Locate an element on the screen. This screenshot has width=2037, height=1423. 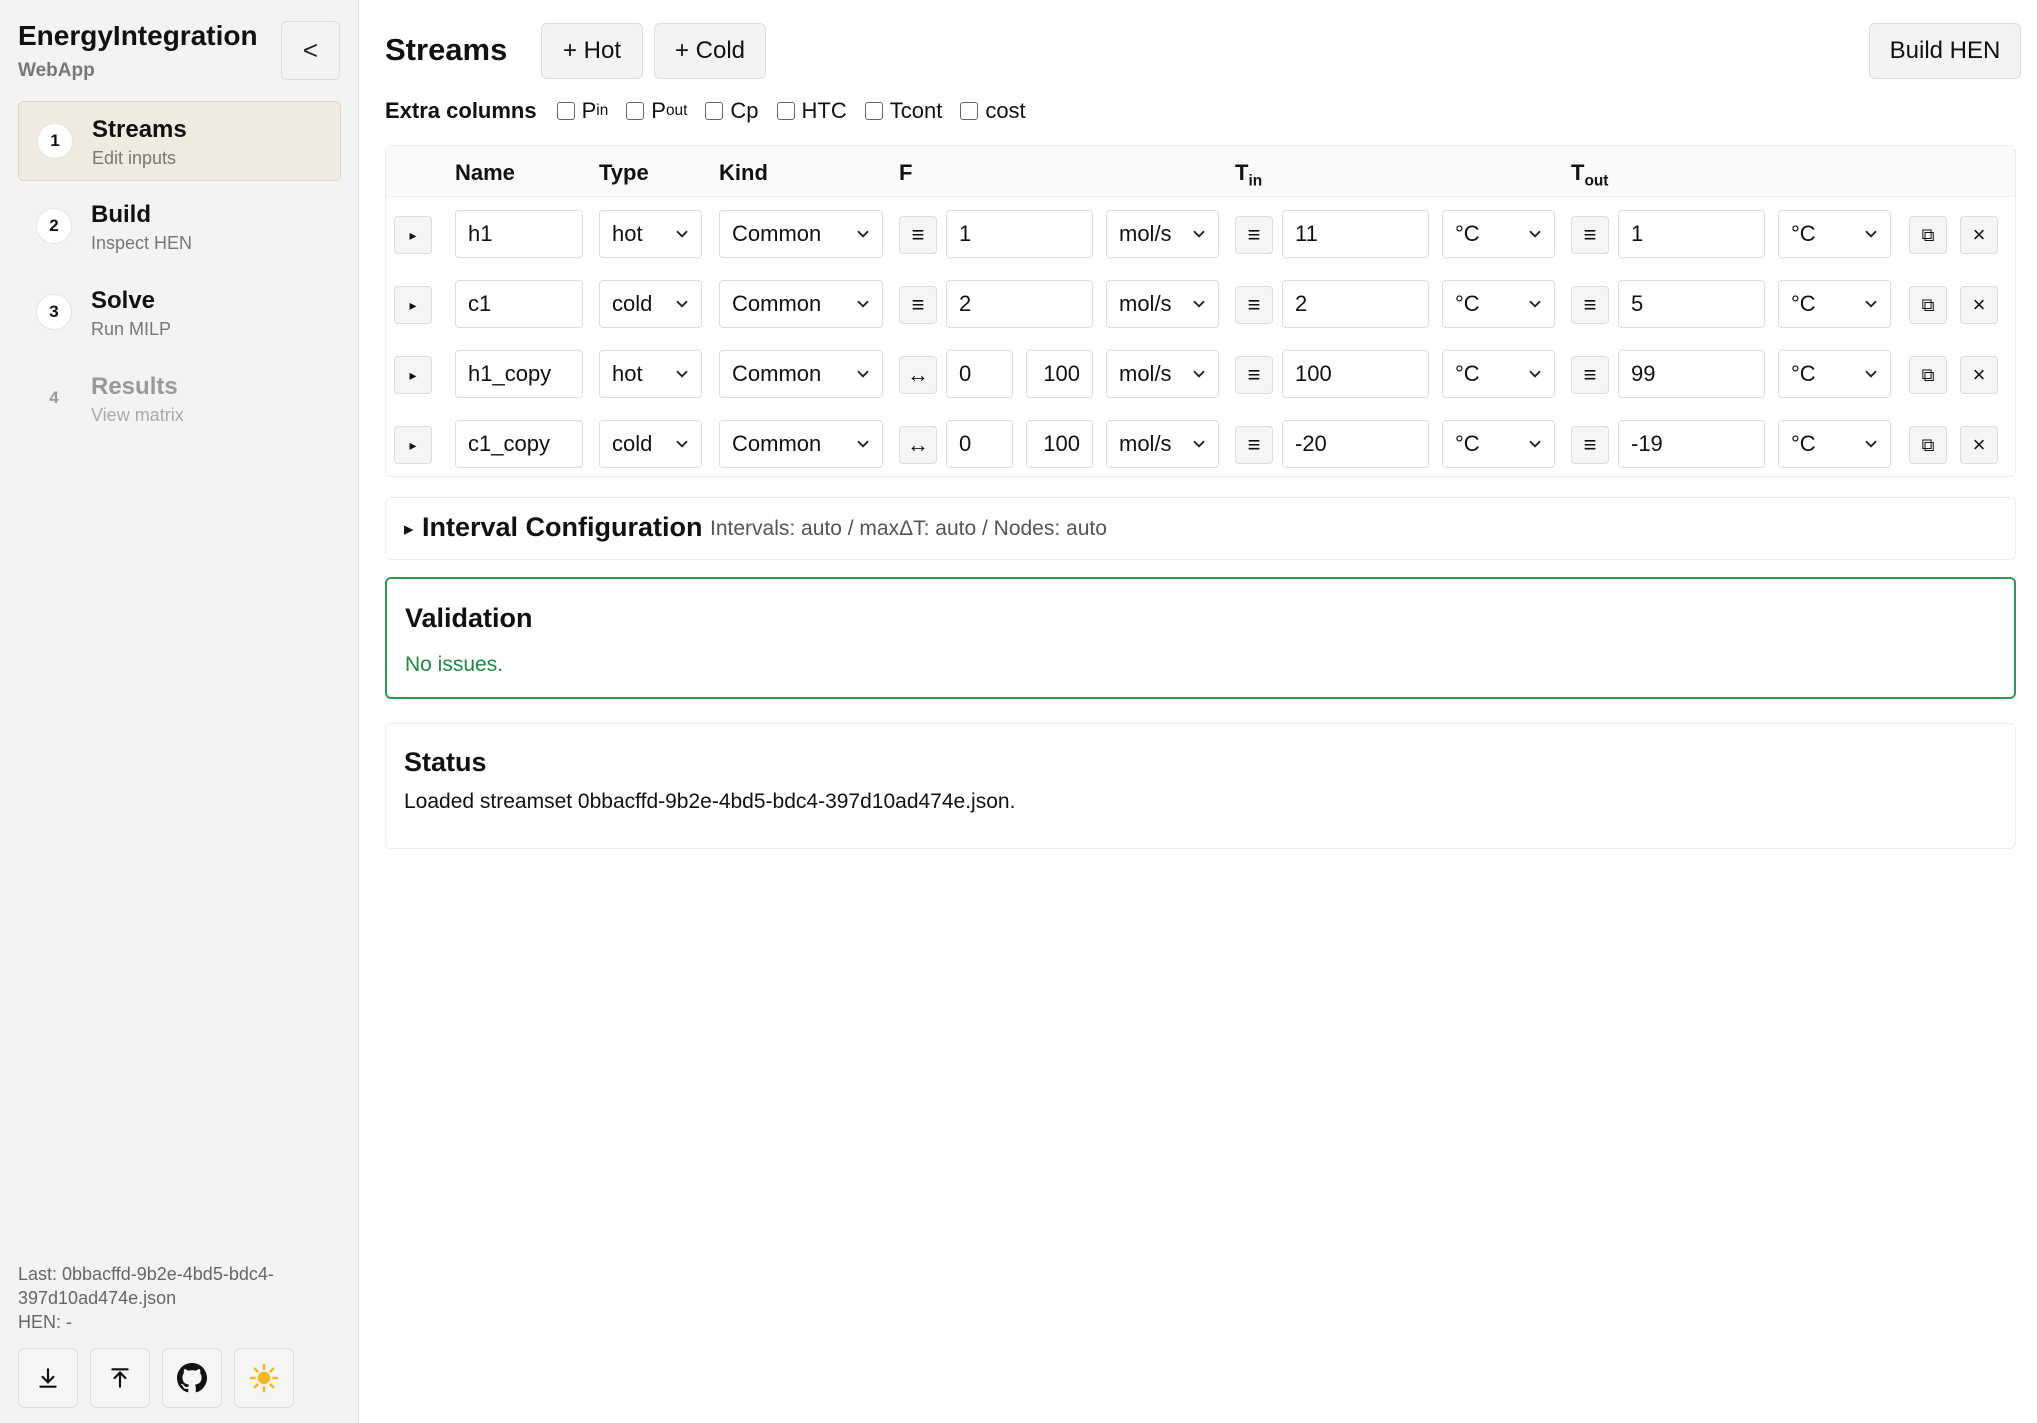
status-title: Status is located at coordinates (445, 762).